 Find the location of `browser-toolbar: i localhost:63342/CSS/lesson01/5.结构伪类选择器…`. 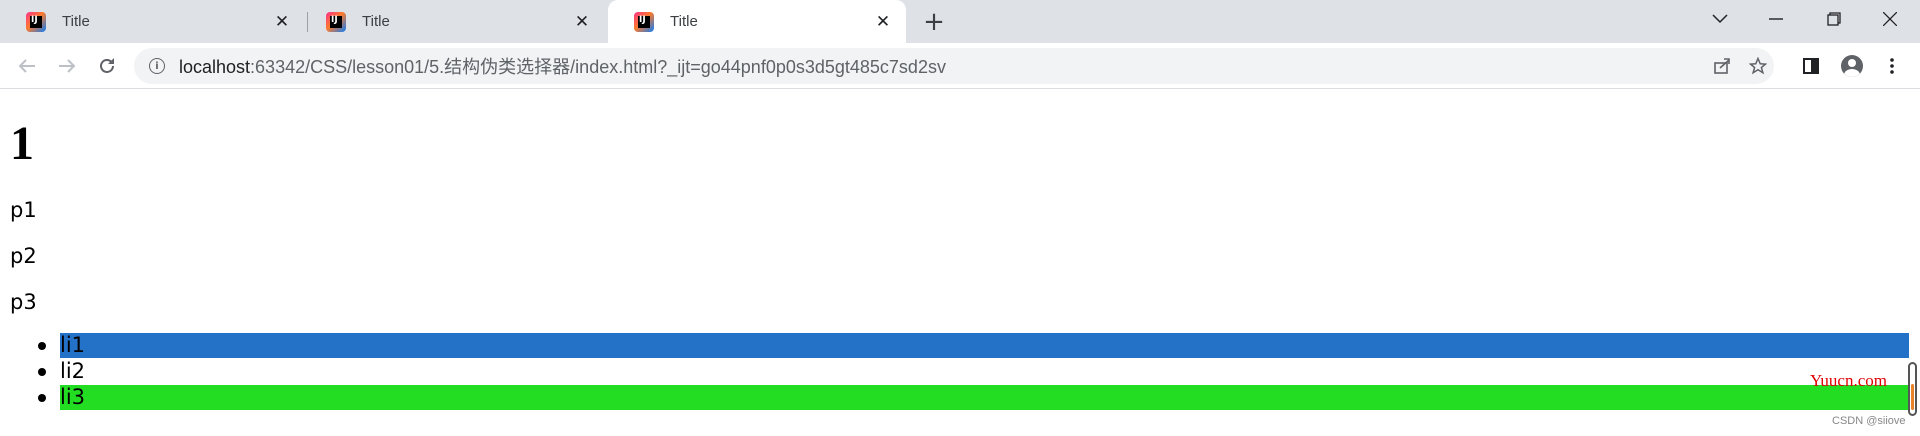

browser-toolbar: i localhost:63342/CSS/lesson01/5.结构伪类选择器… is located at coordinates (960, 66).